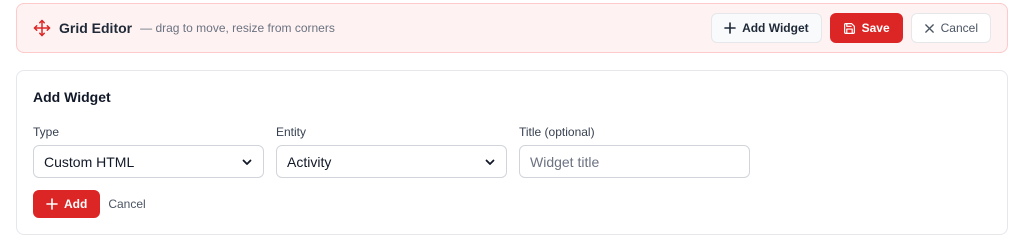 This screenshot has height=250, width=1024. I want to click on toolbar-title: Grid Editor, so click(96, 28).